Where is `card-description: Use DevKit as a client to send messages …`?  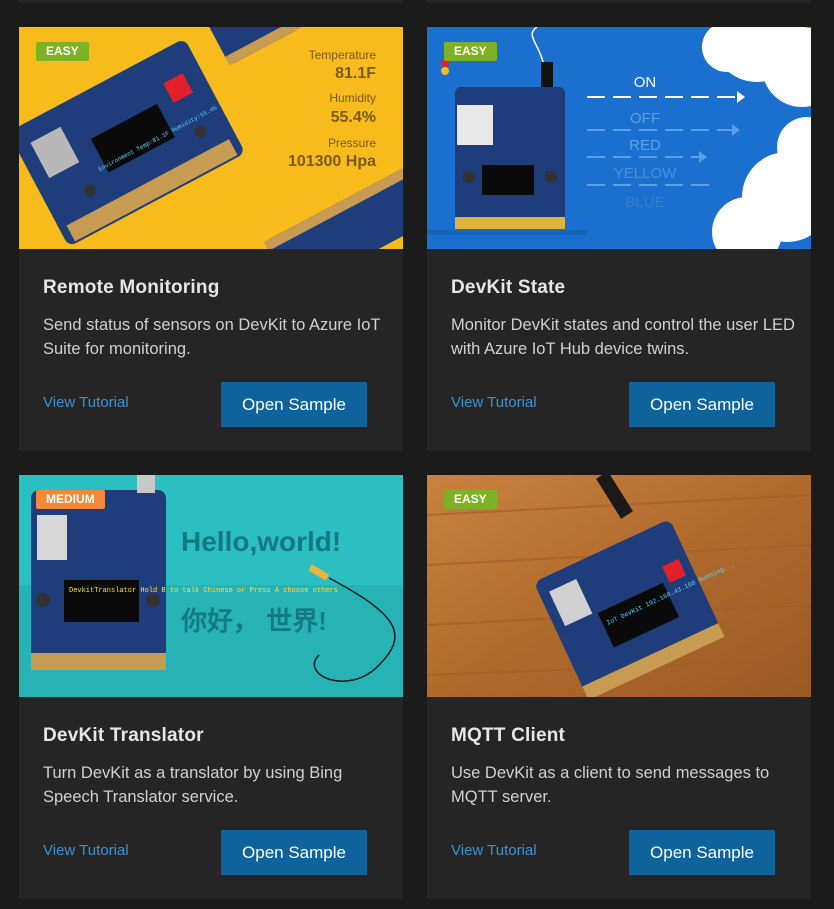 card-description: Use DevKit as a client to send messages … is located at coordinates (610, 785).